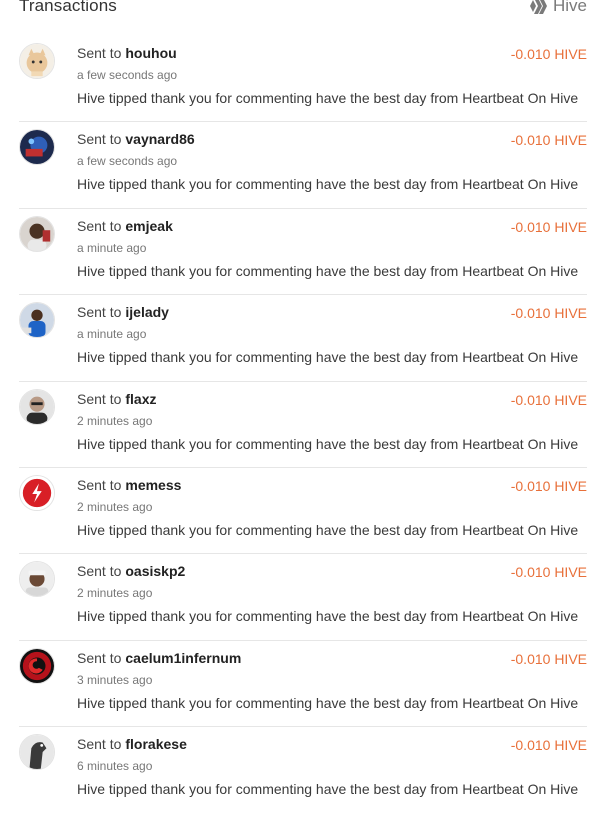 The width and height of the screenshot is (602, 814). I want to click on recipient-line: Sent to ijelady, so click(123, 312).